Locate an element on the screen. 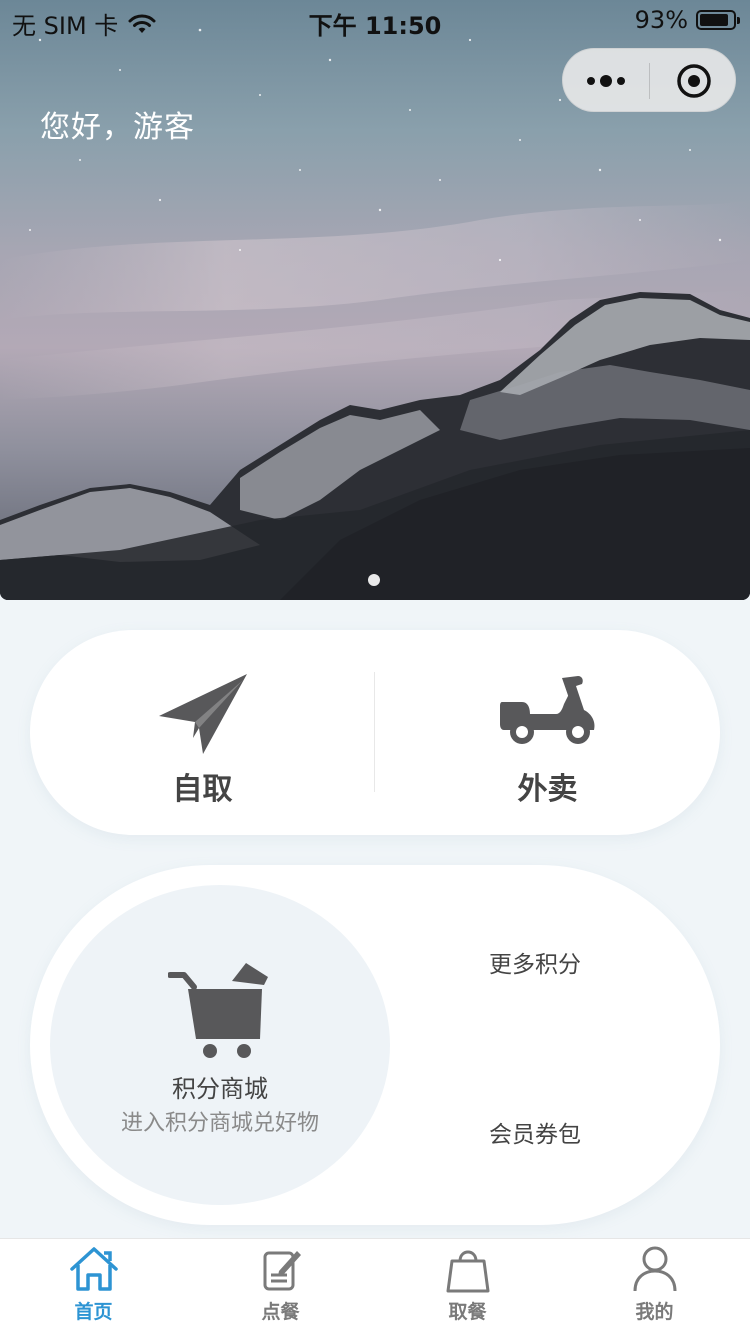  tab-order: 点餐 is located at coordinates (280, 1286).